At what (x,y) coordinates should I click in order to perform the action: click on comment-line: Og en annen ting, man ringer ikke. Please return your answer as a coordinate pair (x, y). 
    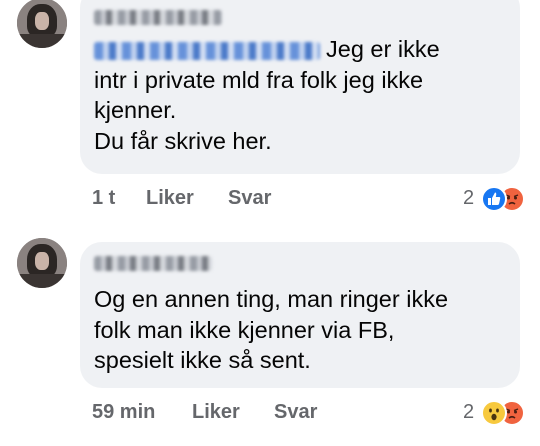
    Looking at the image, I should click on (271, 299).